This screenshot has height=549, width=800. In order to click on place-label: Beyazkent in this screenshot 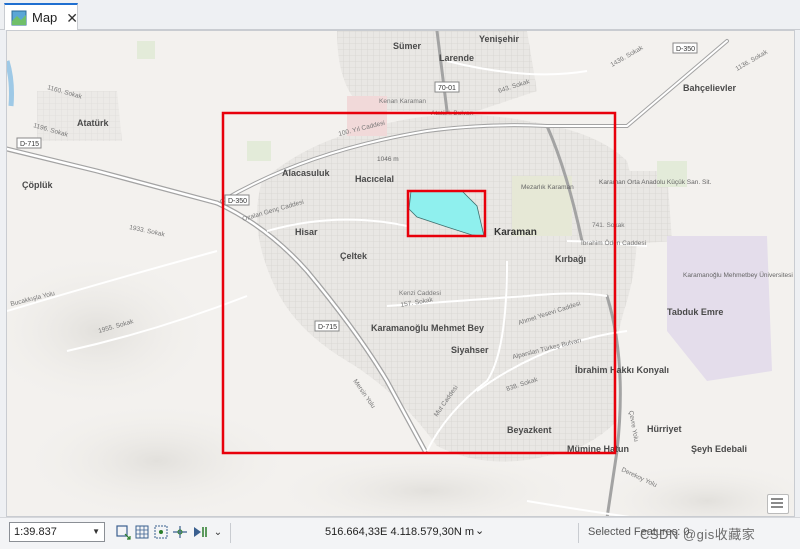, I will do `click(529, 430)`.